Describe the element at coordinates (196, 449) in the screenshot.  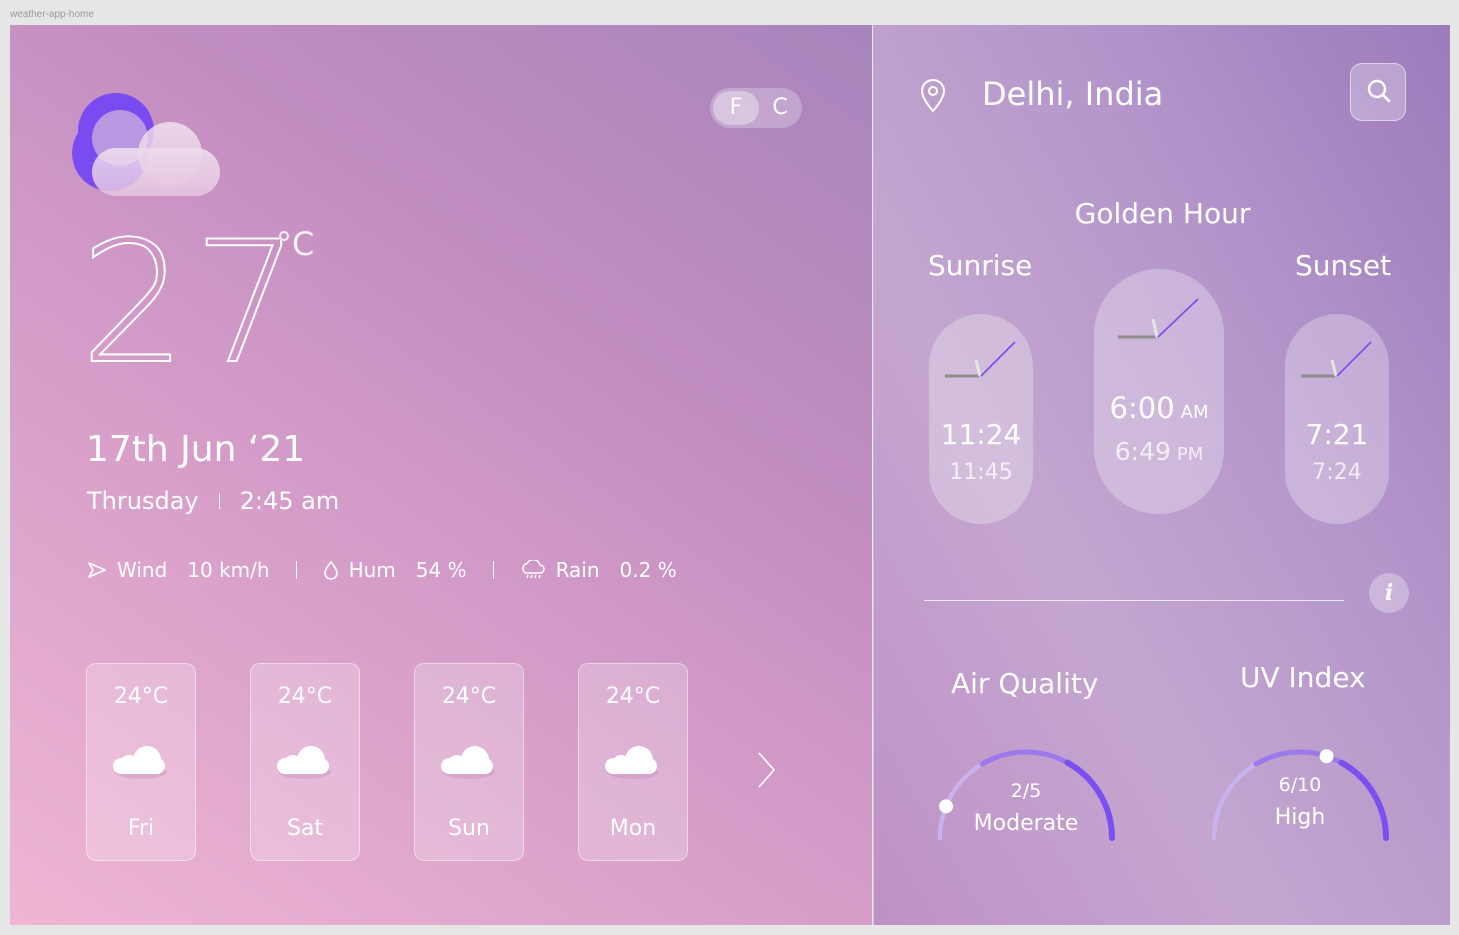
I see `current-date: 17th Jun ‘21` at that location.